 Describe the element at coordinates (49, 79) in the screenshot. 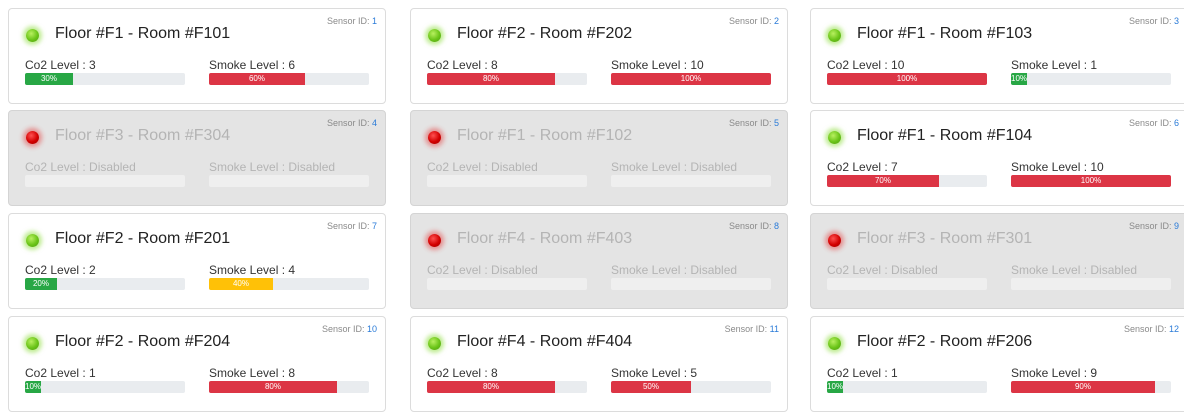

I see `co2-progress-fill: 30%` at that location.